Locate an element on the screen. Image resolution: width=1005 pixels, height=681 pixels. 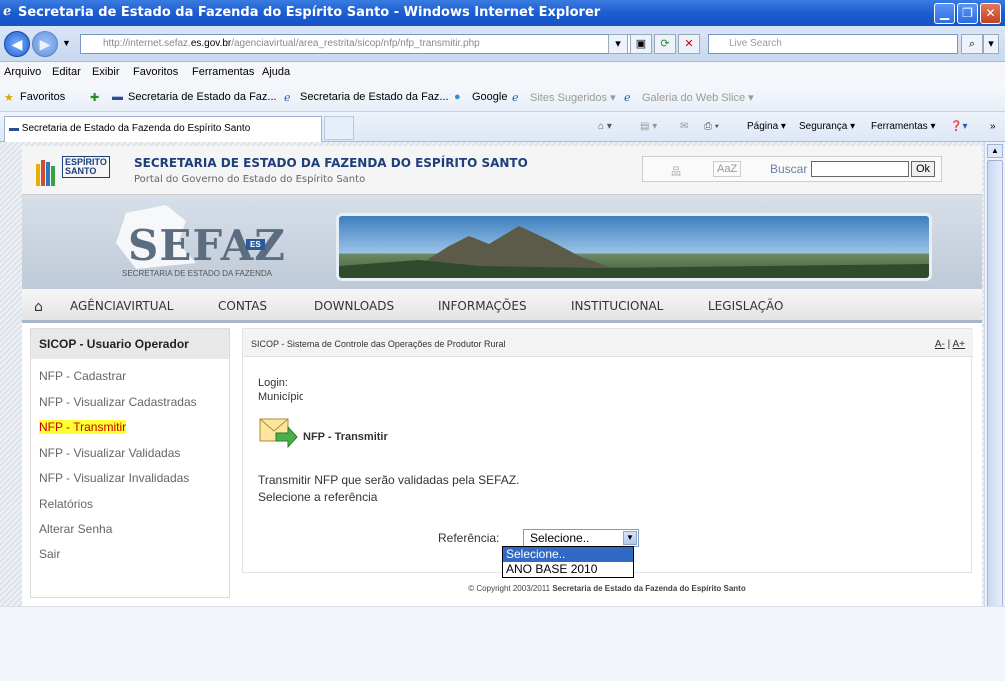
font-larger-link: A+ is located at coordinates (958, 344).